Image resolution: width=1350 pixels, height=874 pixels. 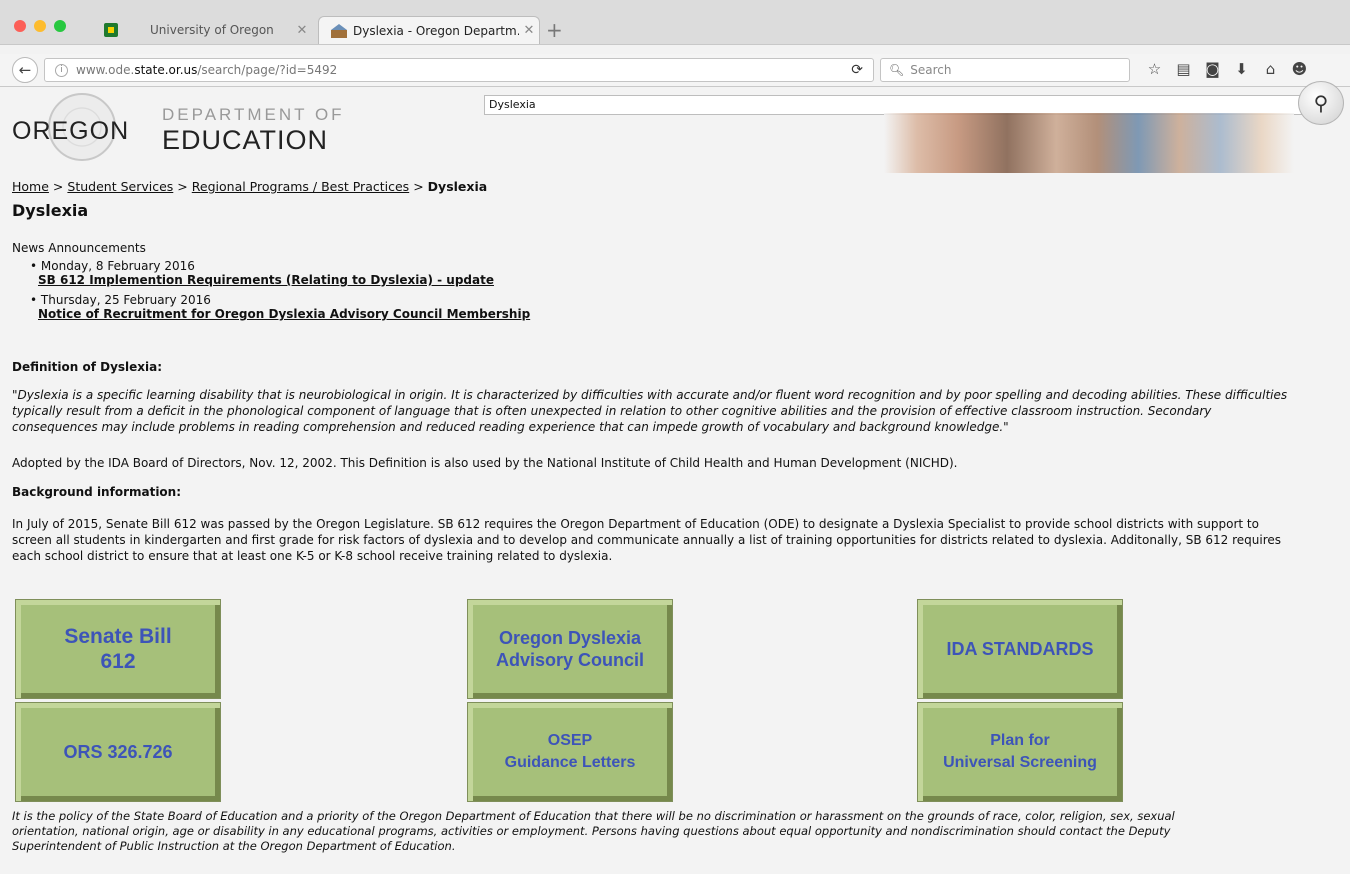 I want to click on site-search-input: Dyslexia, so click(x=894, y=105).